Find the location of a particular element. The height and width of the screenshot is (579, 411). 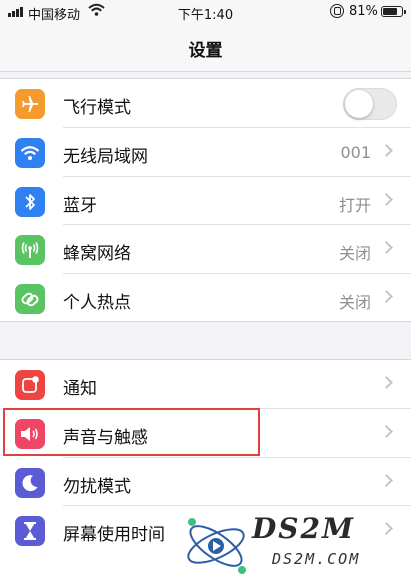

antenna-icon is located at coordinates (30, 250).